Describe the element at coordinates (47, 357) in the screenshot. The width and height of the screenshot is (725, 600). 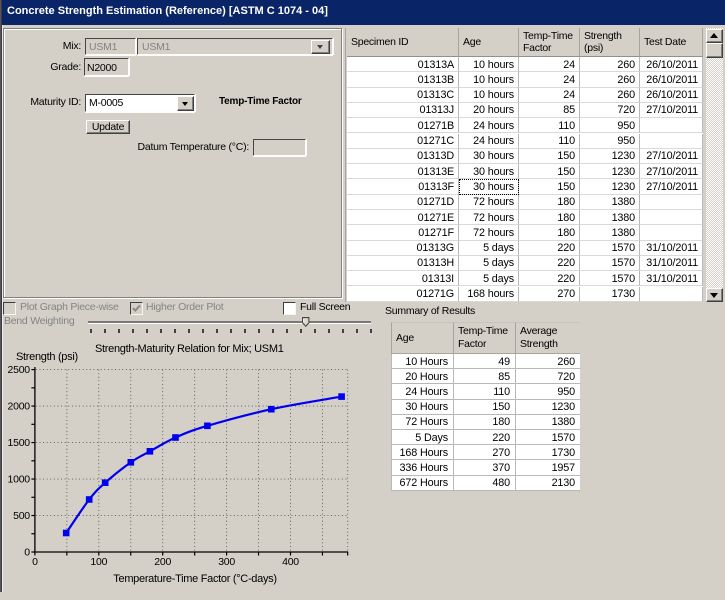
I see `svg-text: Strength (psi)` at that location.